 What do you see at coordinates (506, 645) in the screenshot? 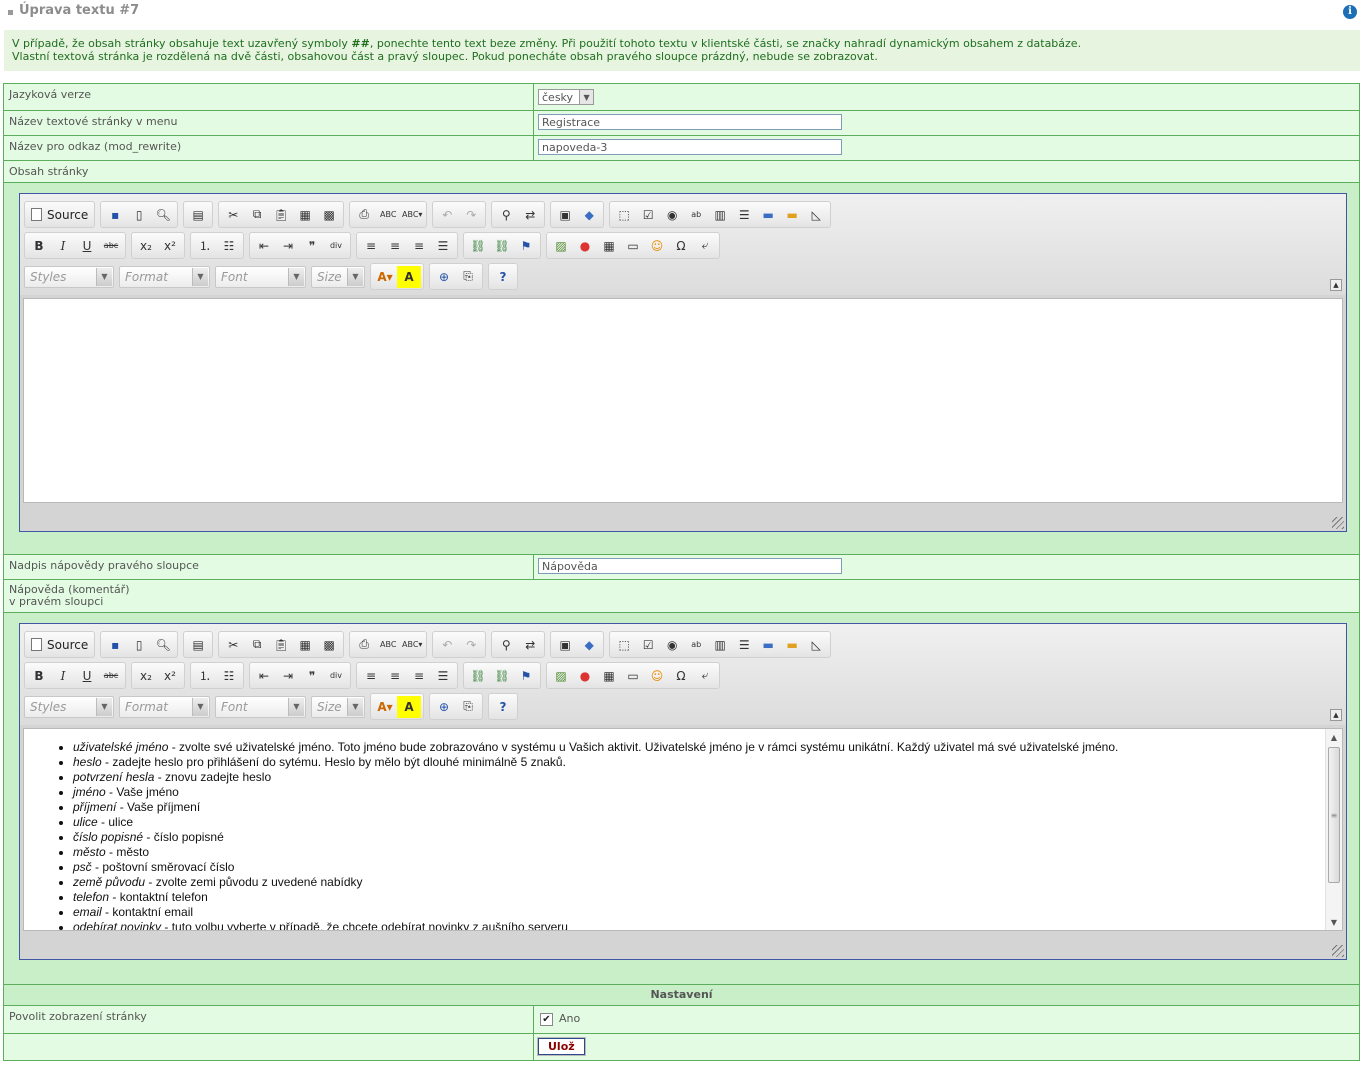
I see `find-icon: ⚲` at bounding box center [506, 645].